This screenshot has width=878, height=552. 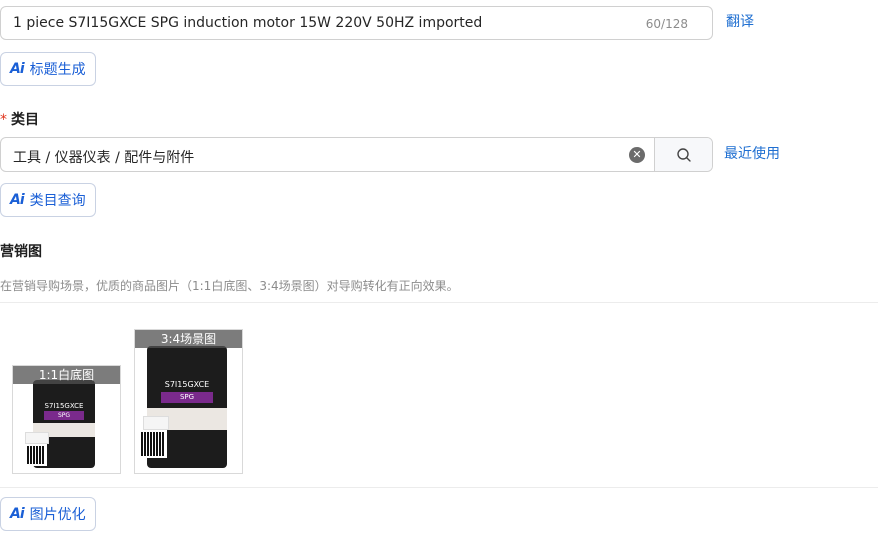 What do you see at coordinates (57, 201) in the screenshot?
I see `category-query-label: 类目查询` at bounding box center [57, 201].